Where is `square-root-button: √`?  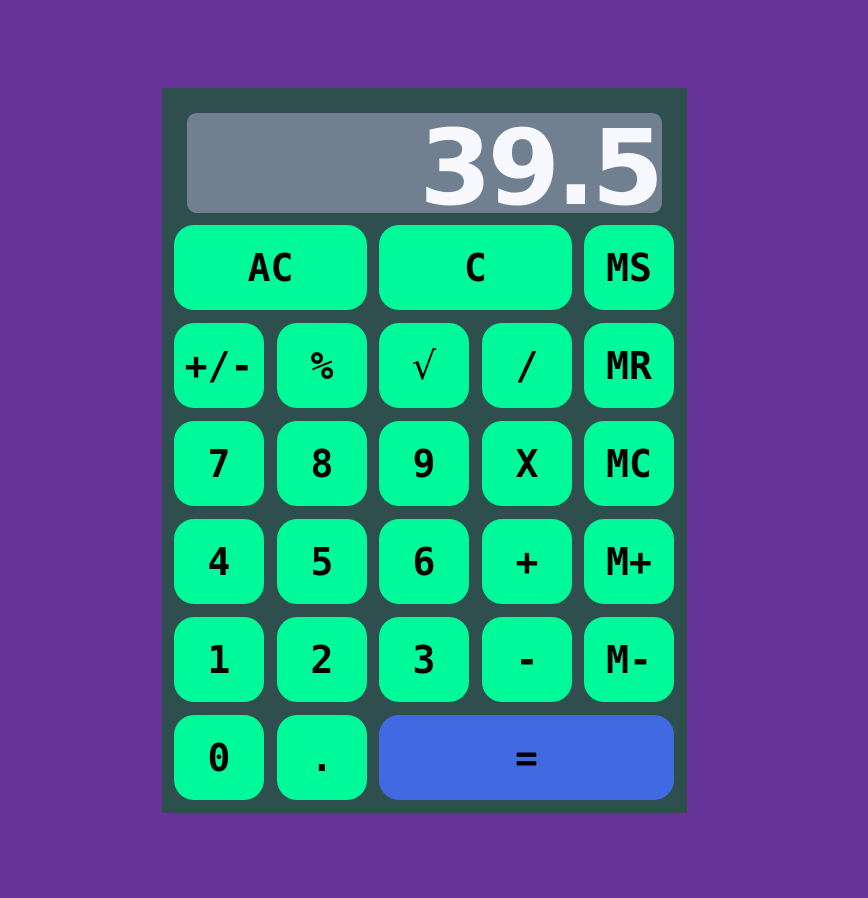 square-root-button: √ is located at coordinates (424, 365).